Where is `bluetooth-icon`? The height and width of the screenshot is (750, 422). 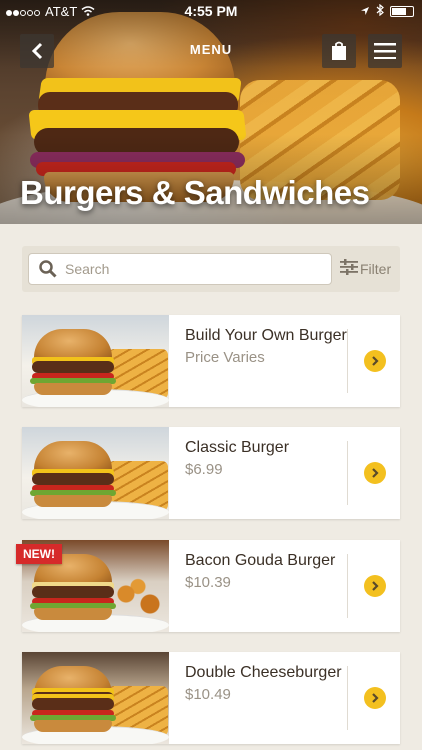 bluetooth-icon is located at coordinates (380, 11).